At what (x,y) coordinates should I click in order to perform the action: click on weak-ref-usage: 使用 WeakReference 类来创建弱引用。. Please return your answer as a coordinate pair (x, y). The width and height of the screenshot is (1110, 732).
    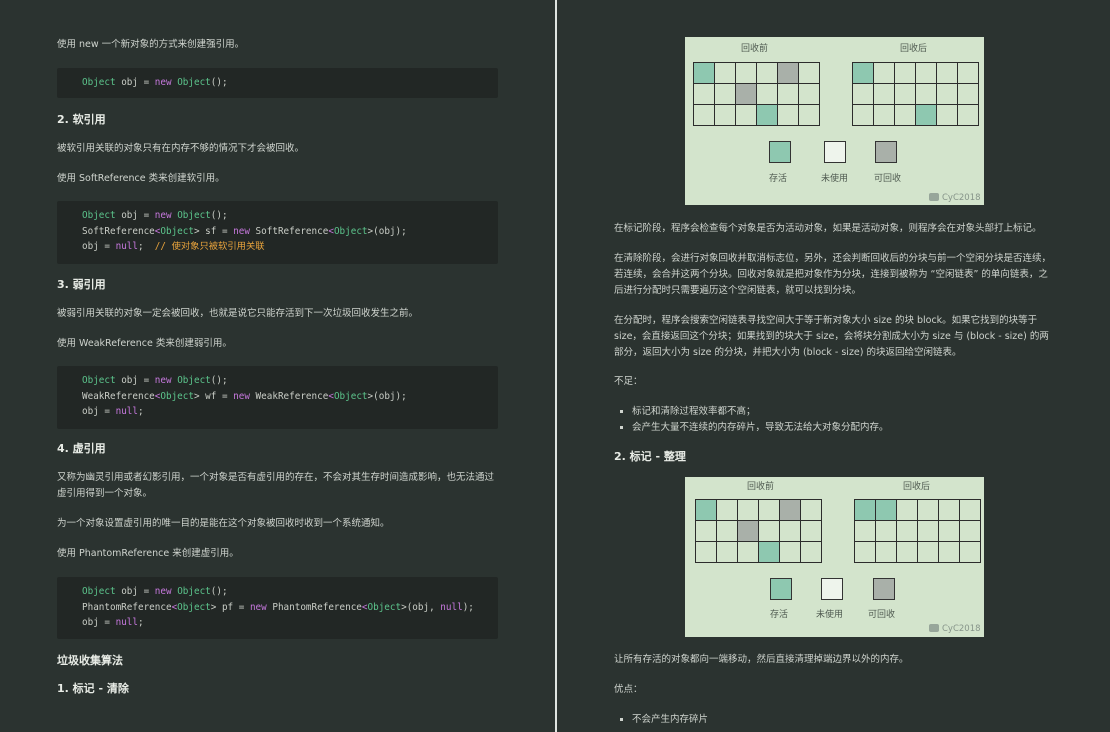
    Looking at the image, I should click on (144, 343).